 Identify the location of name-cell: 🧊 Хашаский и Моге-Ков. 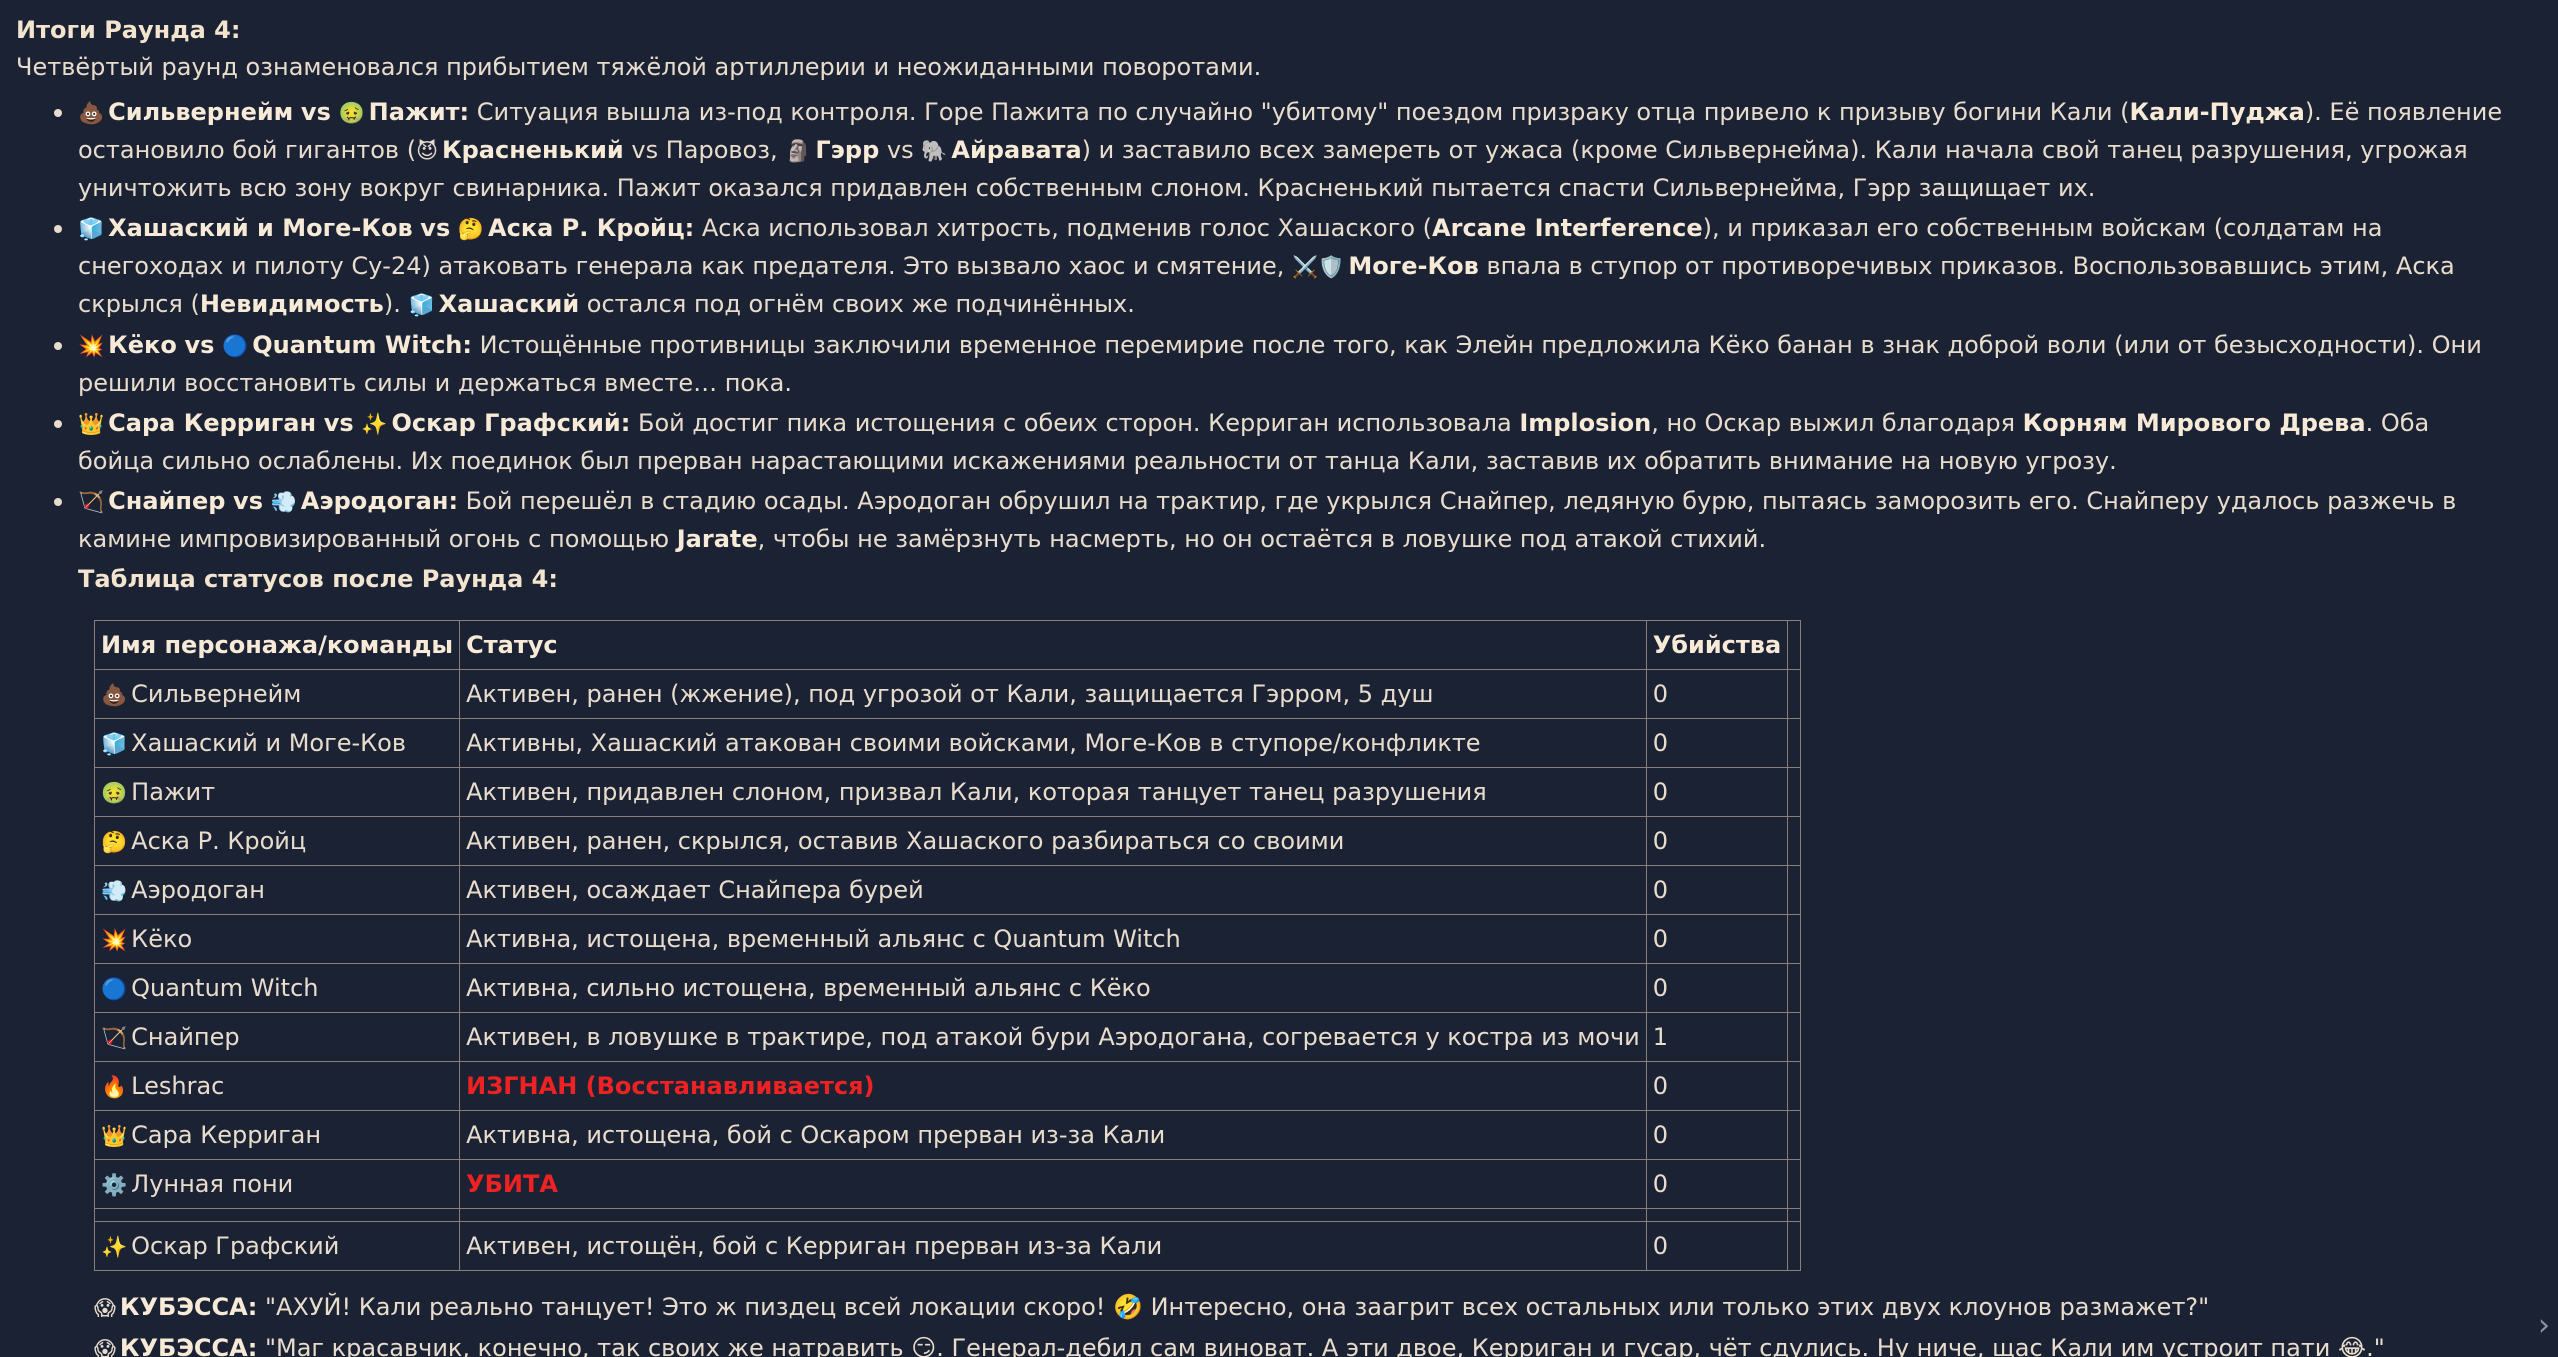
(277, 743).